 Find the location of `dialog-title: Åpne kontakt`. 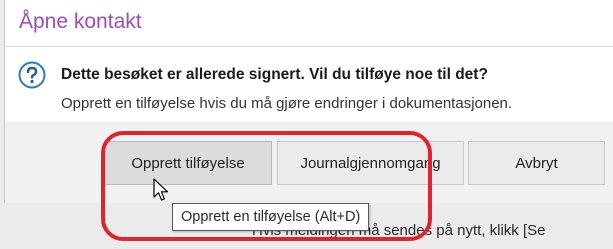

dialog-title: Åpne kontakt is located at coordinates (80, 21).